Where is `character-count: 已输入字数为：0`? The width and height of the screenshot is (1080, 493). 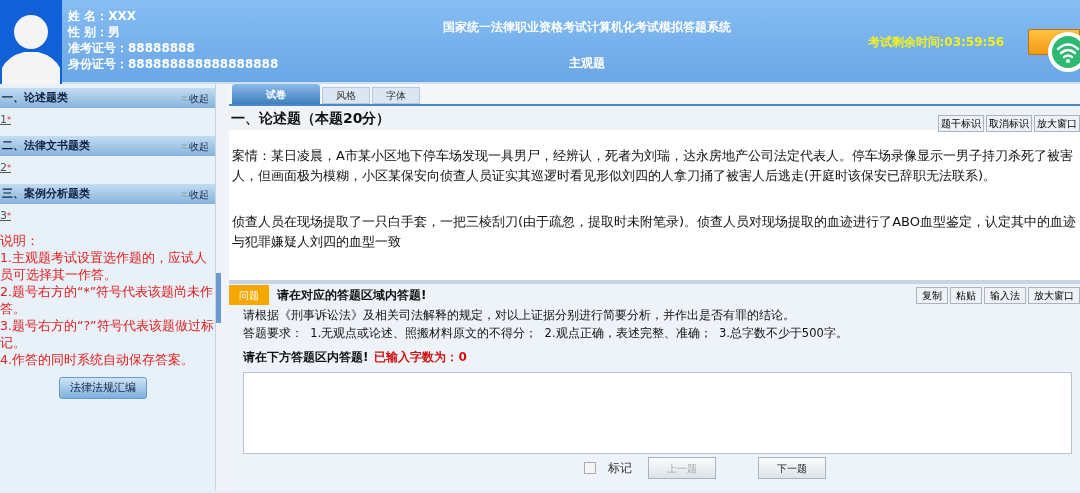
character-count: 已输入字数为：0 is located at coordinates (420, 357).